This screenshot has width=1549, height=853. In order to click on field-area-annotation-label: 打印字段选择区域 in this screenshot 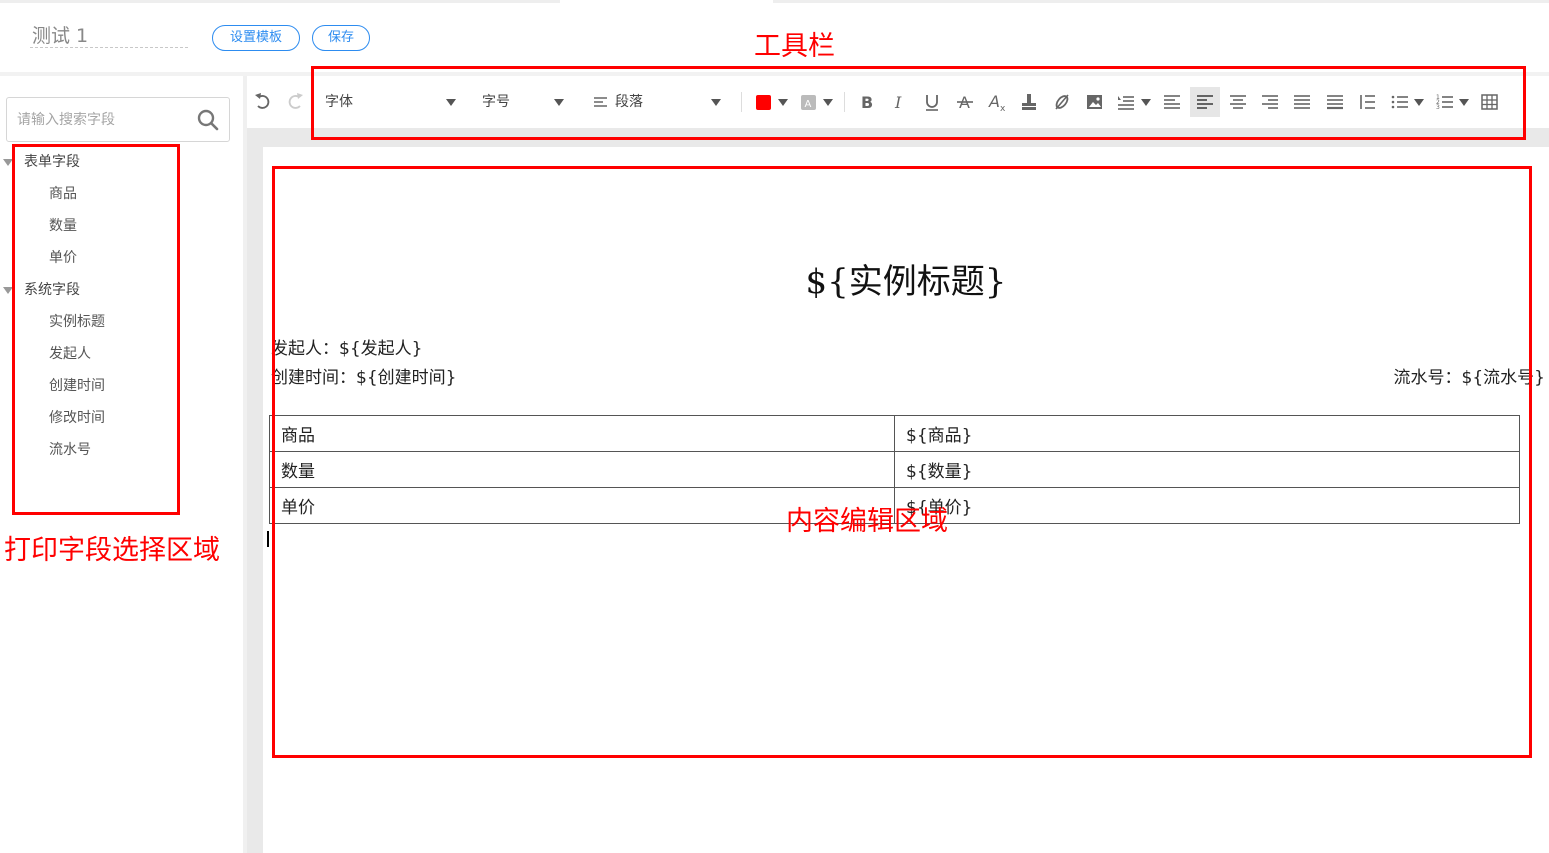, I will do `click(112, 550)`.